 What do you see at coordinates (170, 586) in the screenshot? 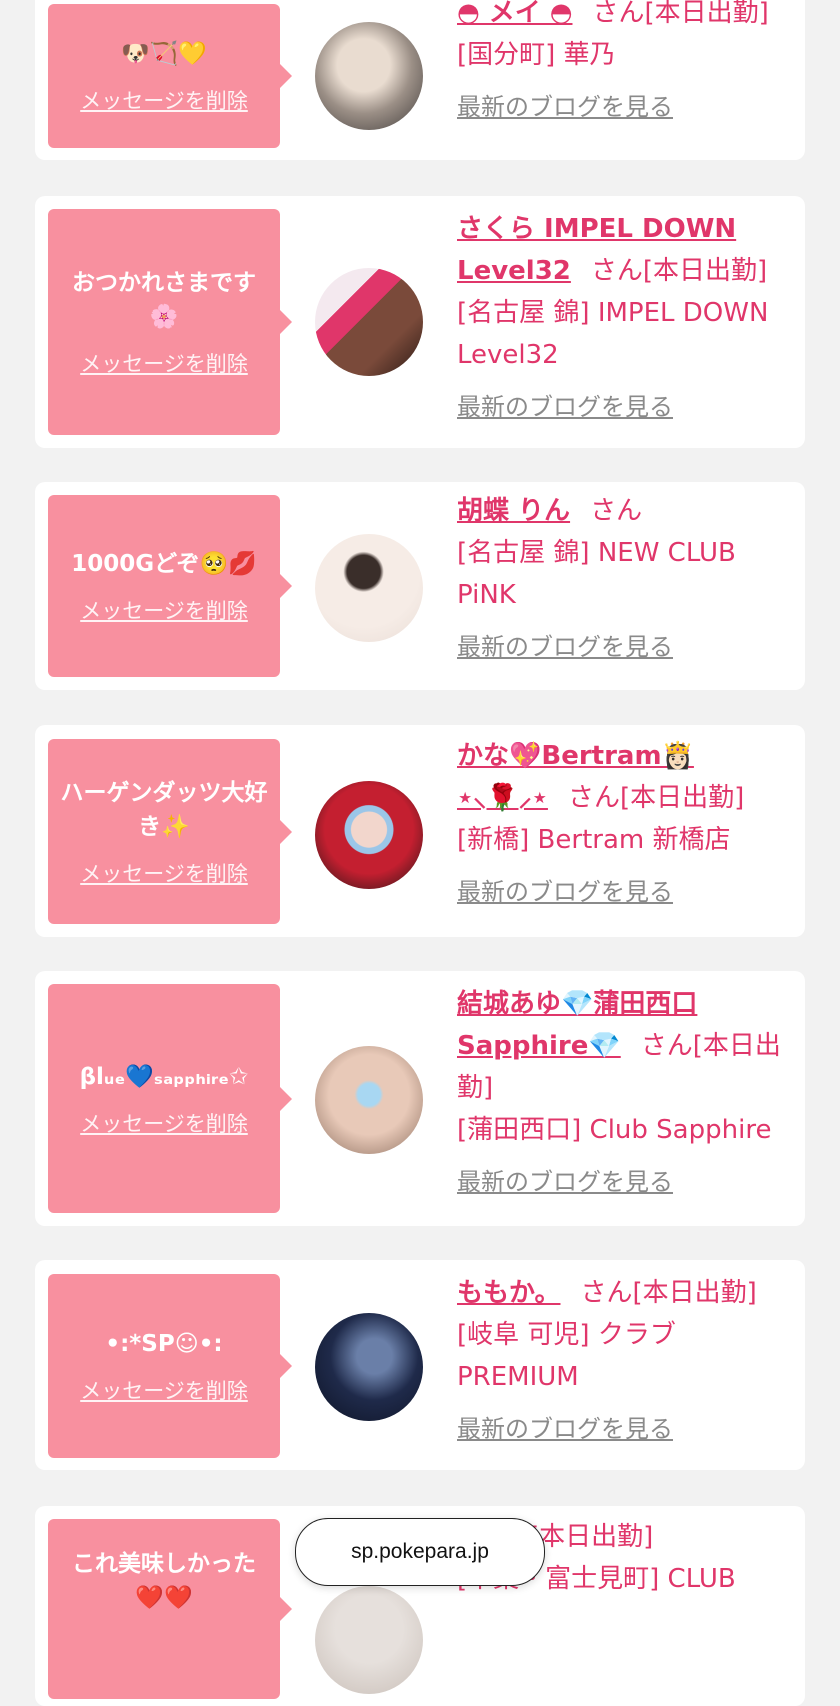
I see `message-bubble: 1000Gどぞ🥺💋 メッセージを削除` at bounding box center [170, 586].